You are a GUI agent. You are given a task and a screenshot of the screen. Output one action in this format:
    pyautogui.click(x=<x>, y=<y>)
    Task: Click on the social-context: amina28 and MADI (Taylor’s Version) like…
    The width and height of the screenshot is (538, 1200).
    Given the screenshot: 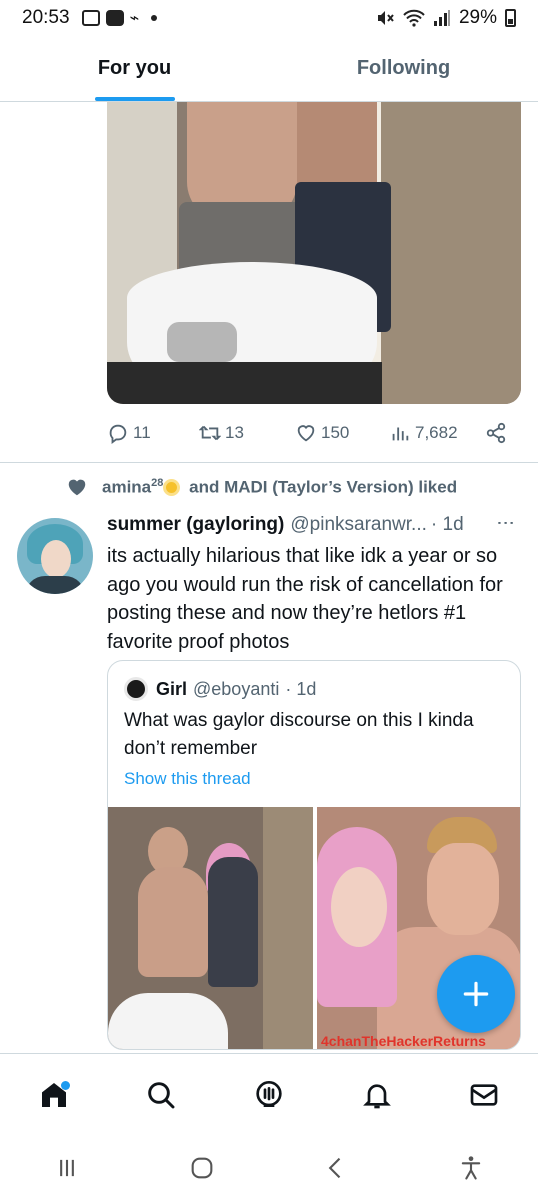 What is the action you would take?
    pyautogui.click(x=261, y=487)
    